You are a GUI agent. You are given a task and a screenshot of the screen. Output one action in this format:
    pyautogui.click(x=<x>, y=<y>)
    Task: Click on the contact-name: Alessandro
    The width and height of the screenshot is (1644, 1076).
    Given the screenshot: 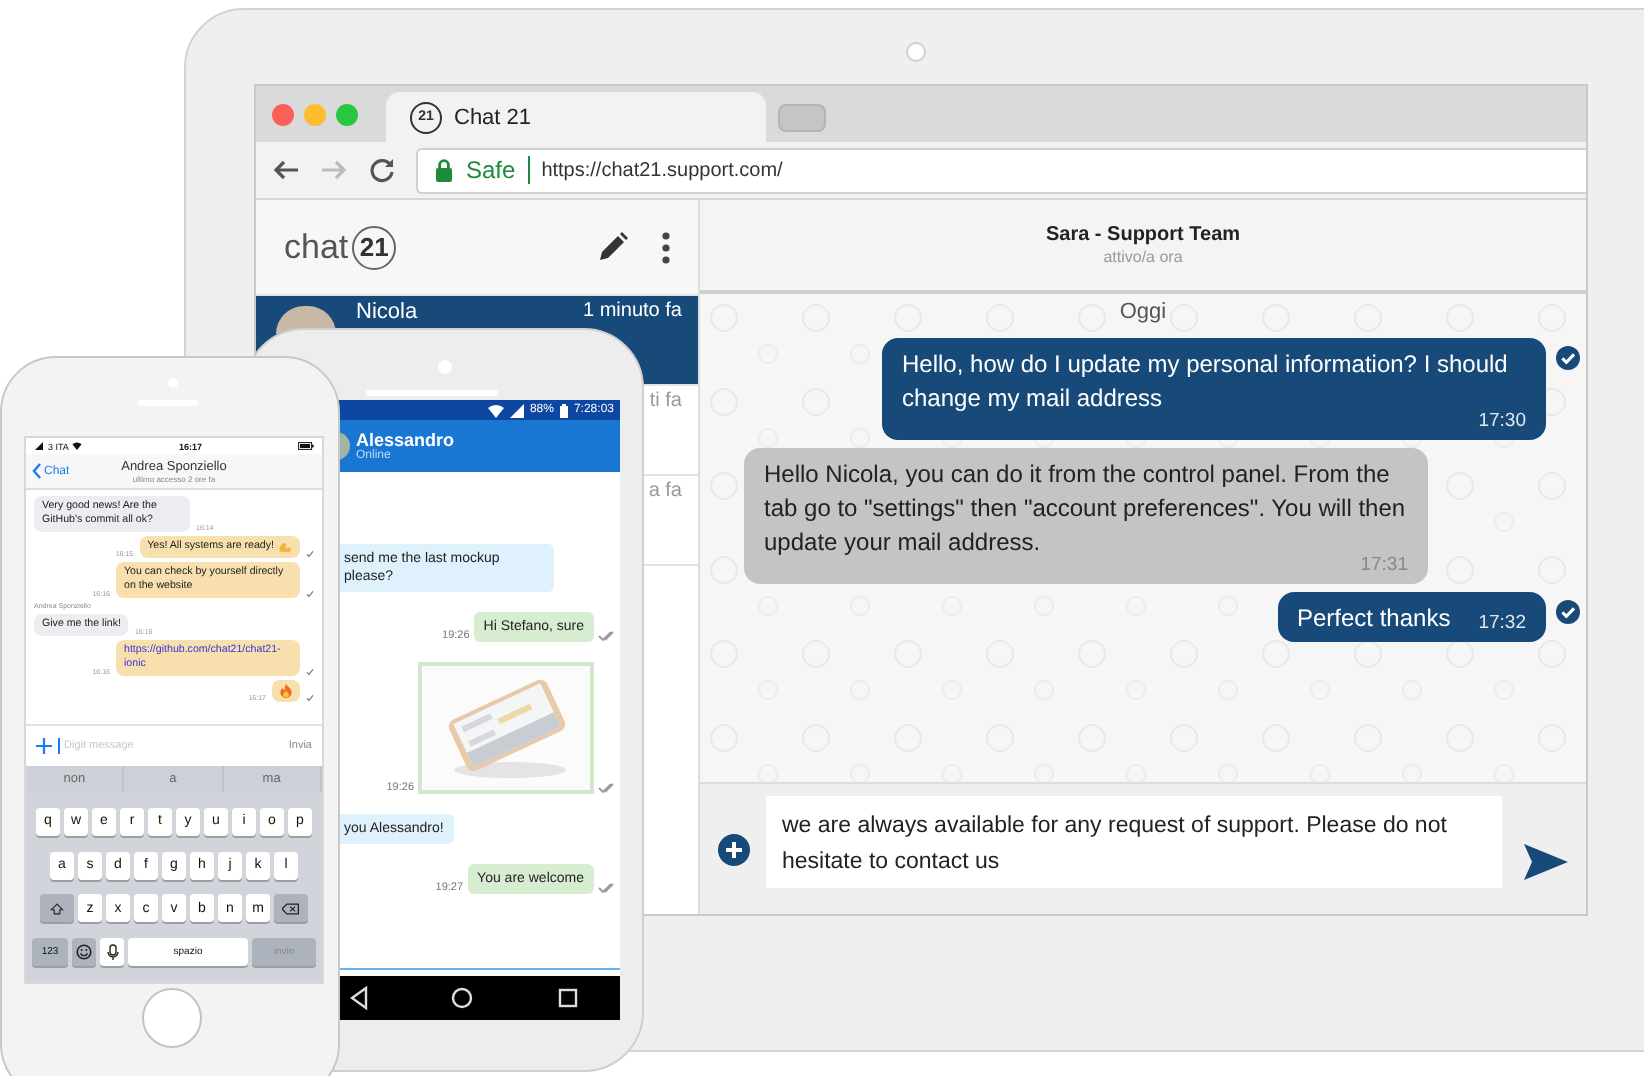 What is the action you would take?
    pyautogui.click(x=405, y=440)
    